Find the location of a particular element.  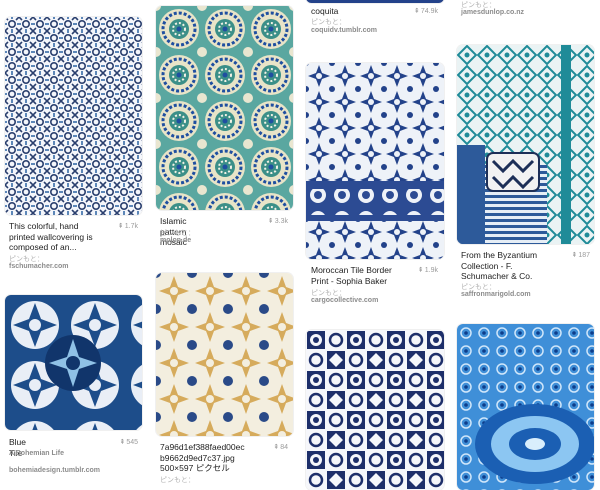

repin-count: ⇞1.7k is located at coordinates (123, 226).